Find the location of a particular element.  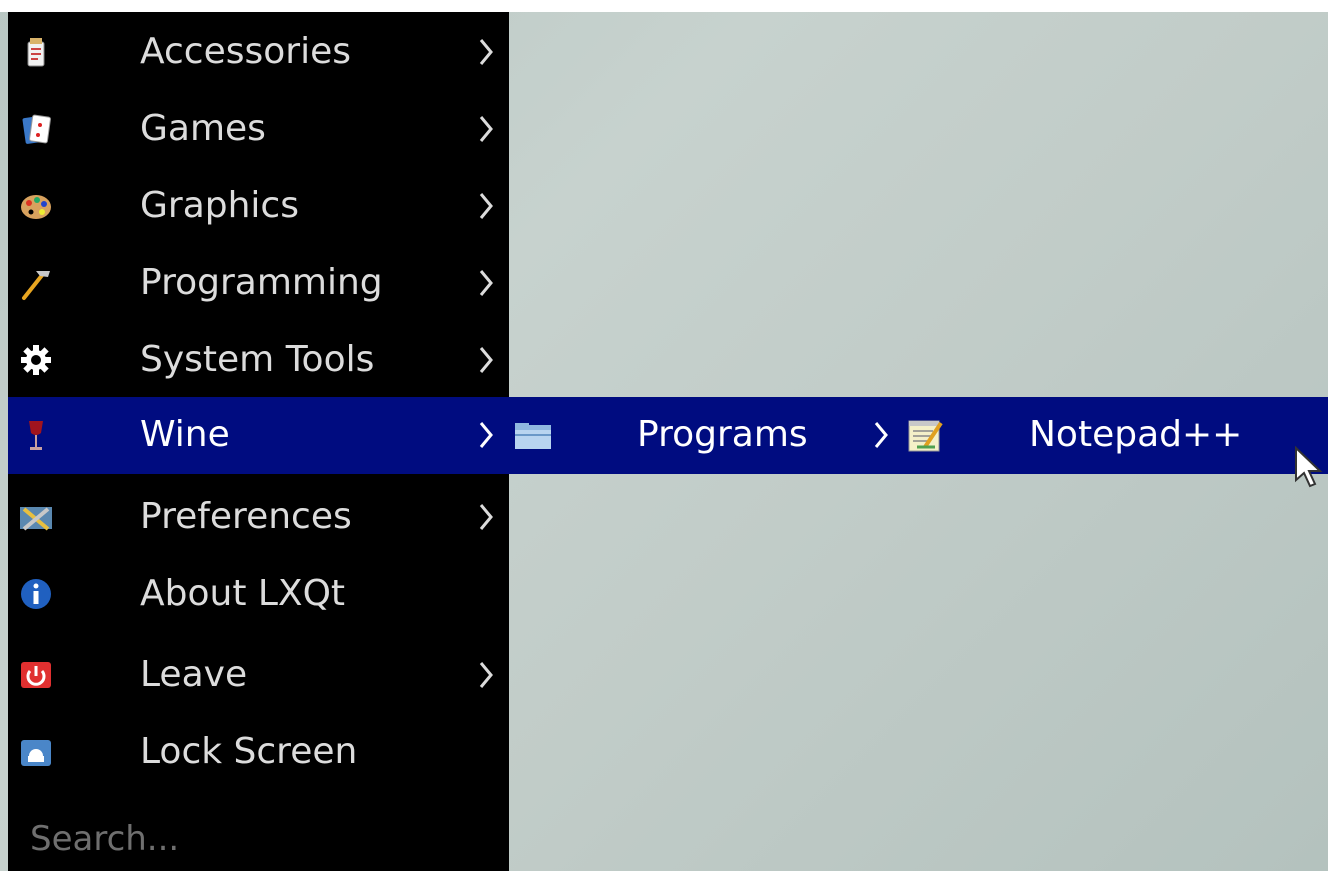

wine-glass-icon is located at coordinates (36, 435).